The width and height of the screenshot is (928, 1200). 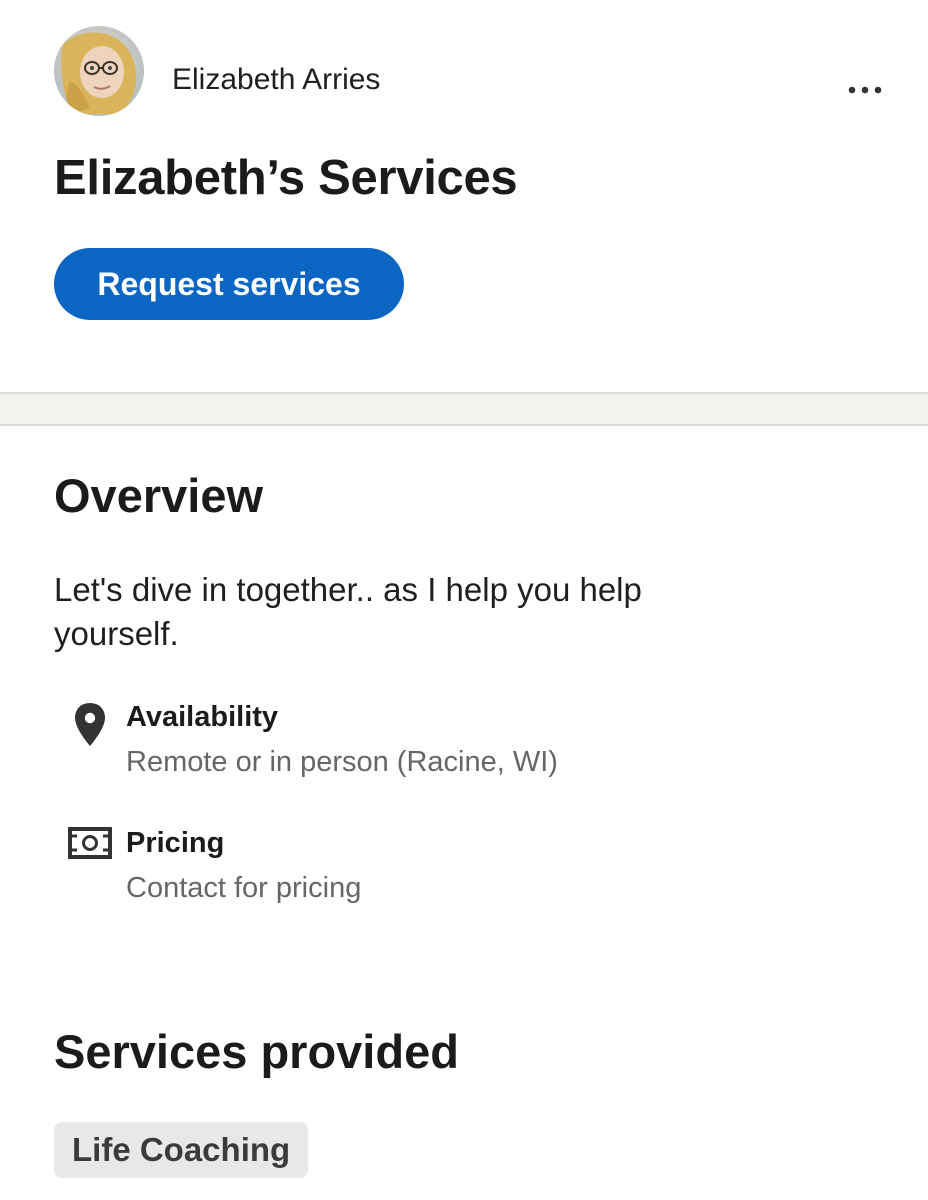 I want to click on more-options-button, so click(x=865, y=90).